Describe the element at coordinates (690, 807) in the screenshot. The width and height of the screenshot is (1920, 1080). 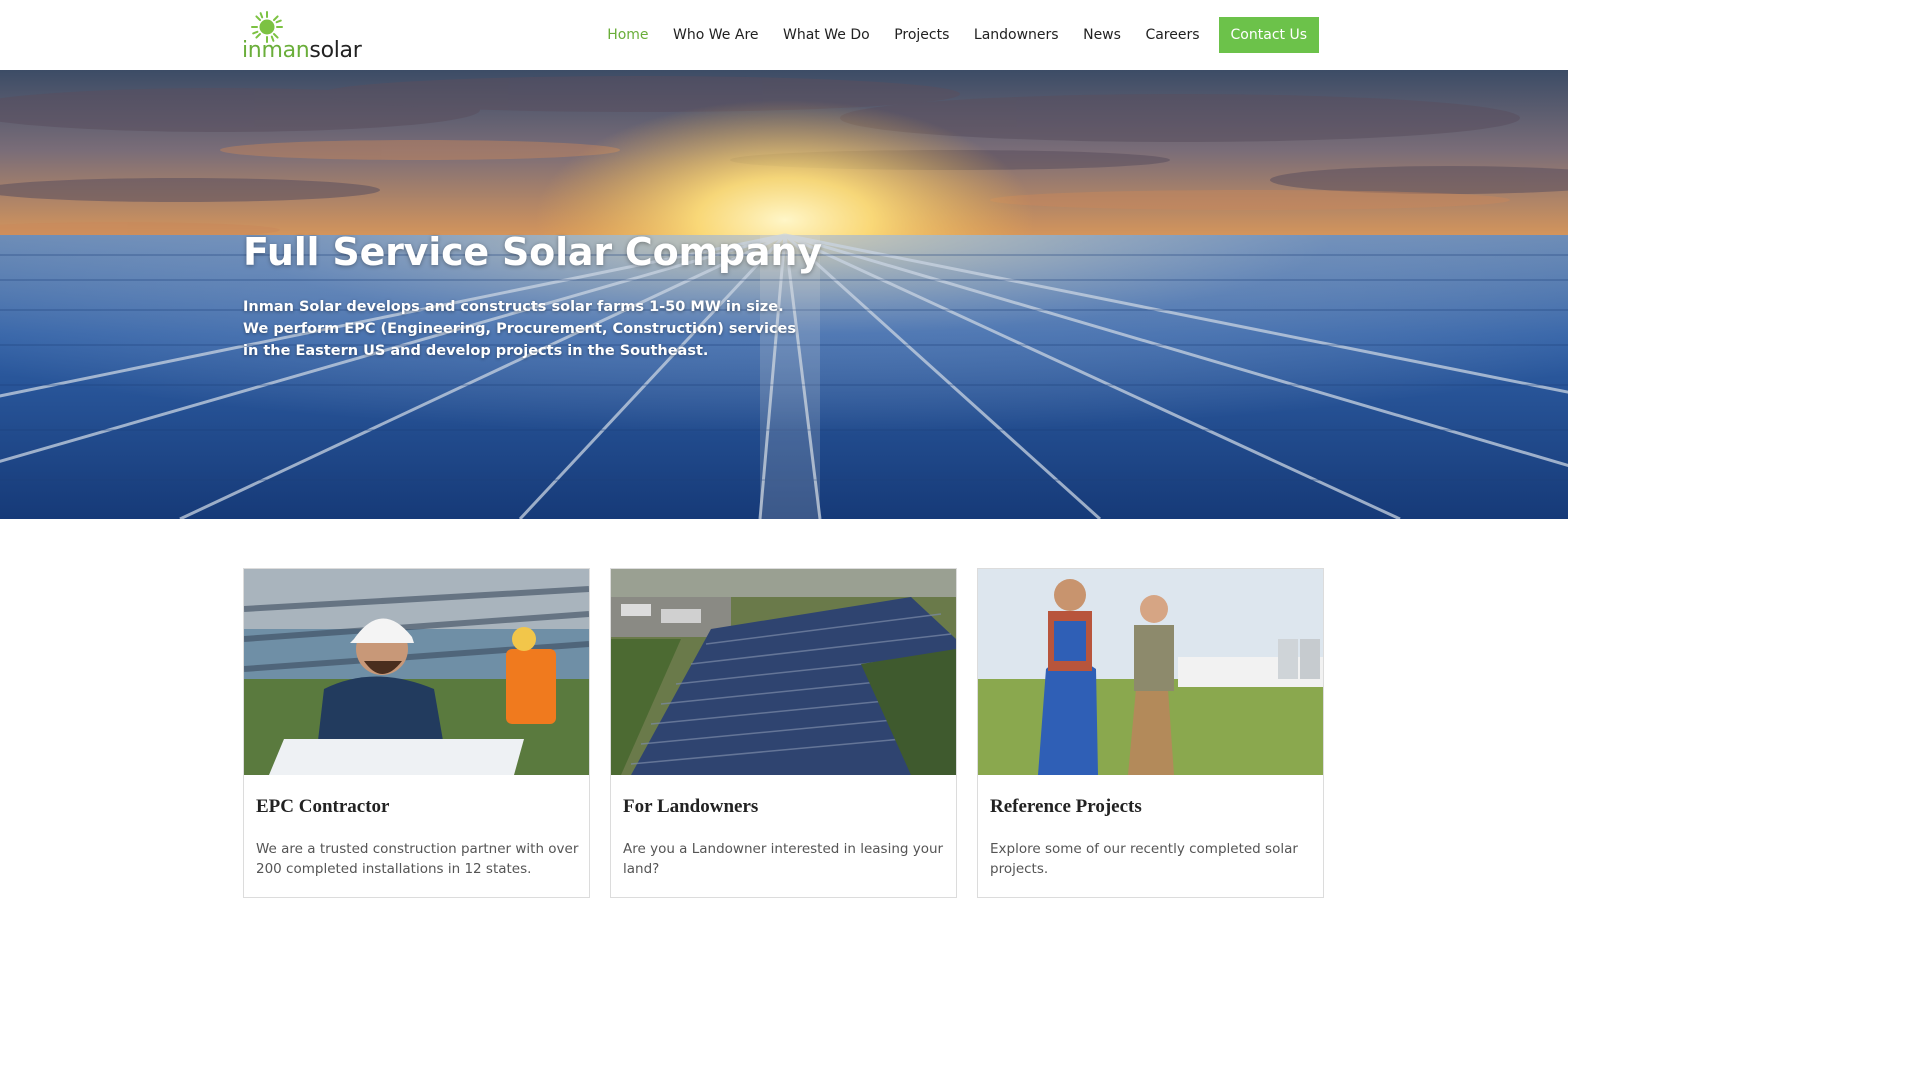
I see `card-title: For Landowners` at that location.